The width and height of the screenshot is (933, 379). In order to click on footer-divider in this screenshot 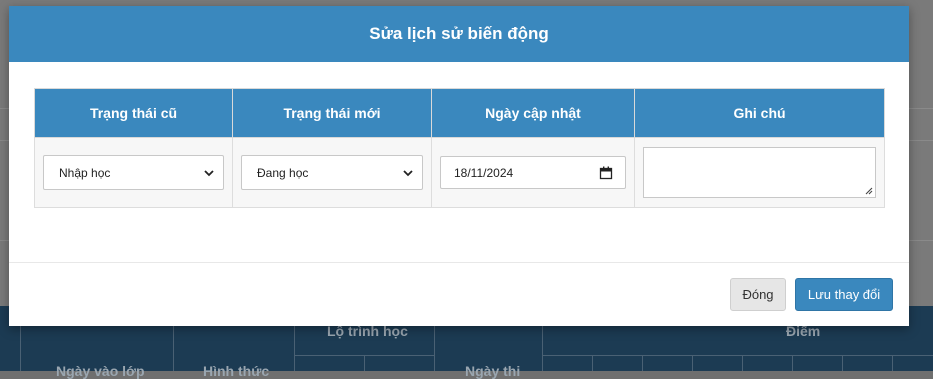, I will do `click(459, 262)`.